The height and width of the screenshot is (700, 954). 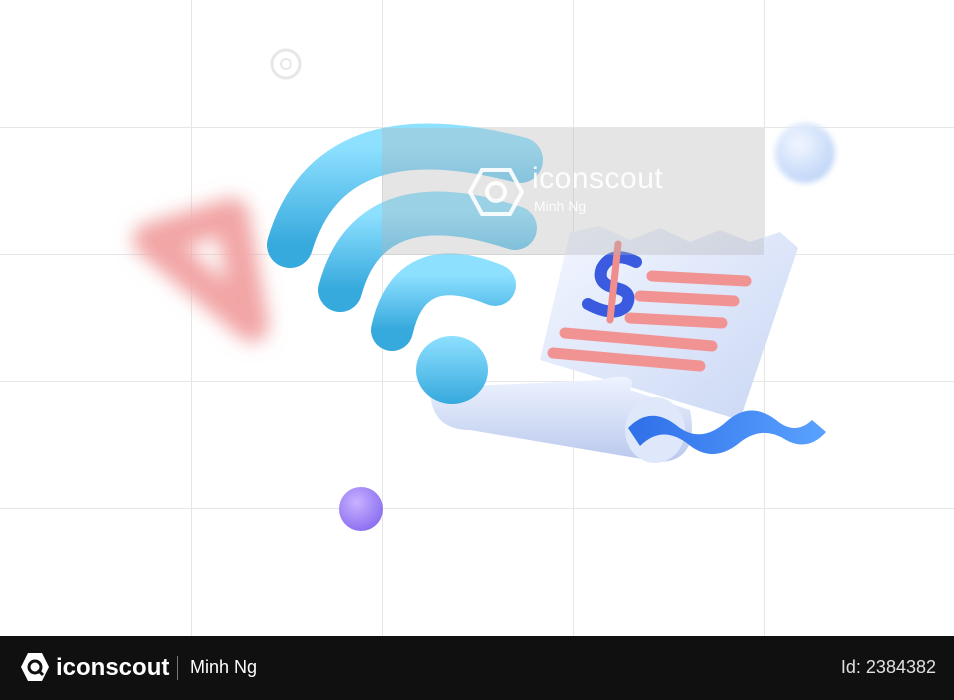 I want to click on sphere-blue, so click(x=805, y=153).